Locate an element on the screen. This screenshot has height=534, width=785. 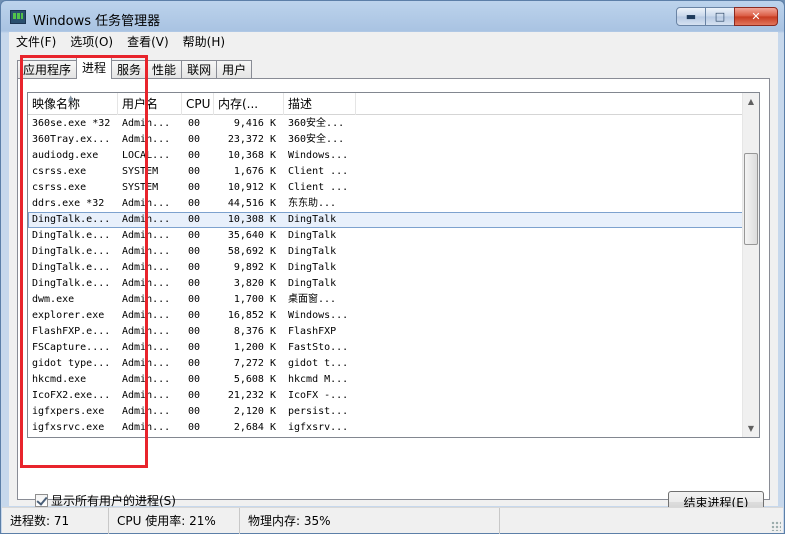
scroll-thumb is located at coordinates (751, 199).